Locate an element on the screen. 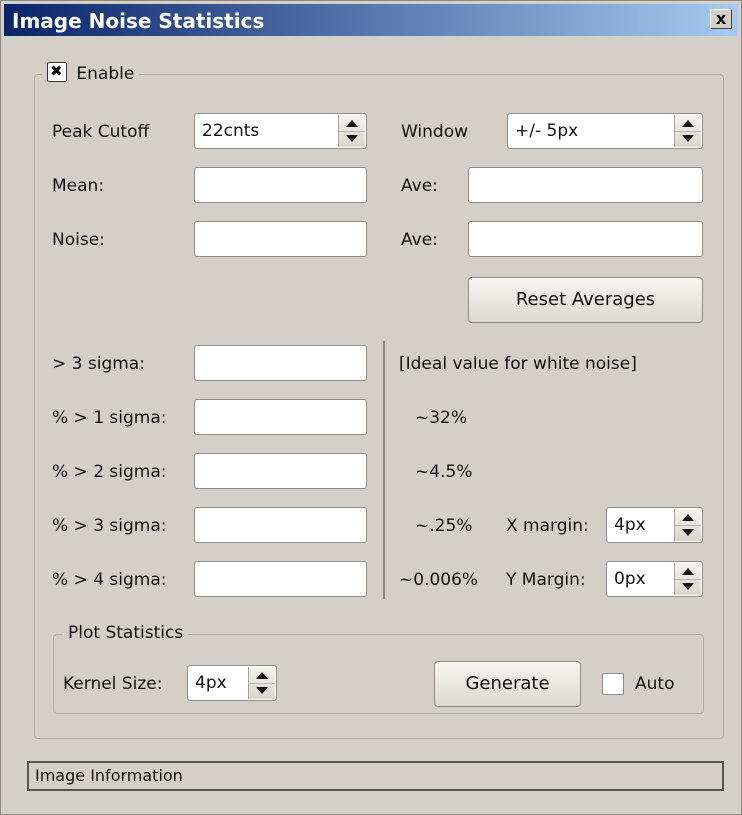  sigma-row-label: % > 1 sigma: is located at coordinates (109, 418).